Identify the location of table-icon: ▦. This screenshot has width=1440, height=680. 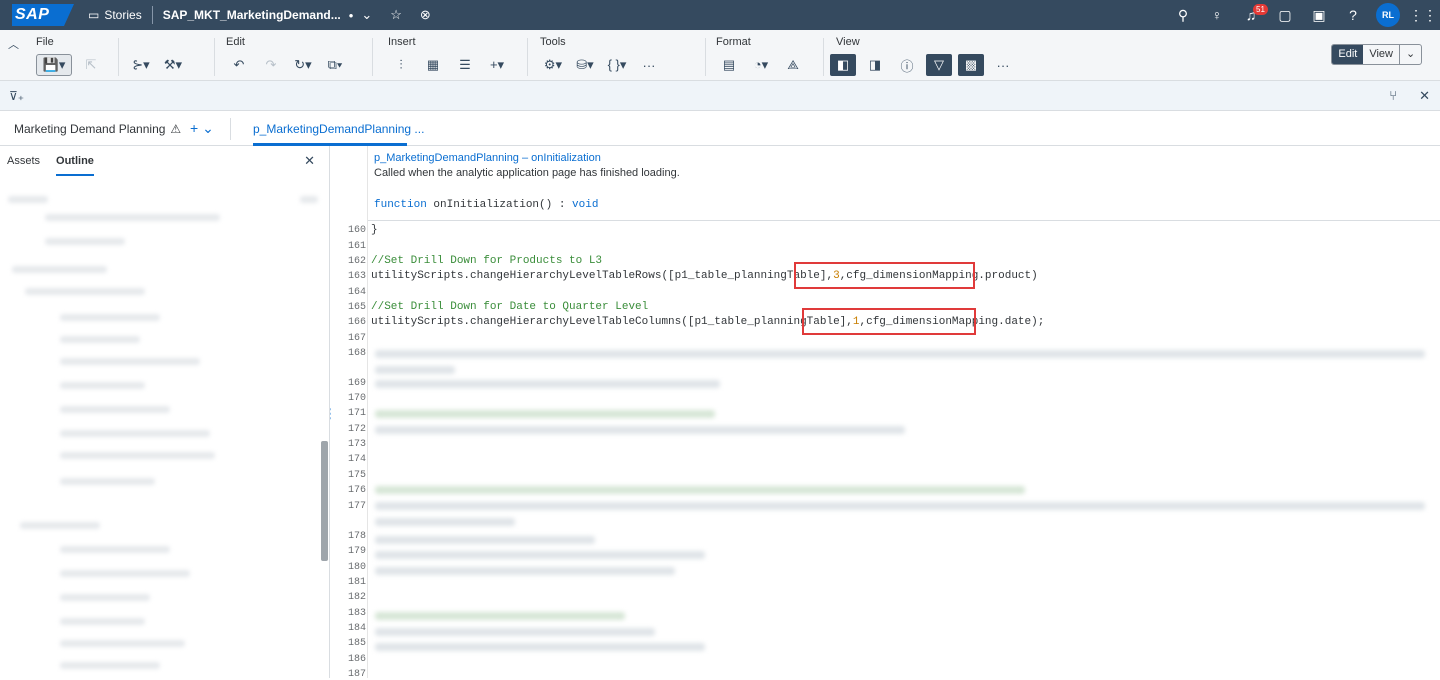
(433, 65).